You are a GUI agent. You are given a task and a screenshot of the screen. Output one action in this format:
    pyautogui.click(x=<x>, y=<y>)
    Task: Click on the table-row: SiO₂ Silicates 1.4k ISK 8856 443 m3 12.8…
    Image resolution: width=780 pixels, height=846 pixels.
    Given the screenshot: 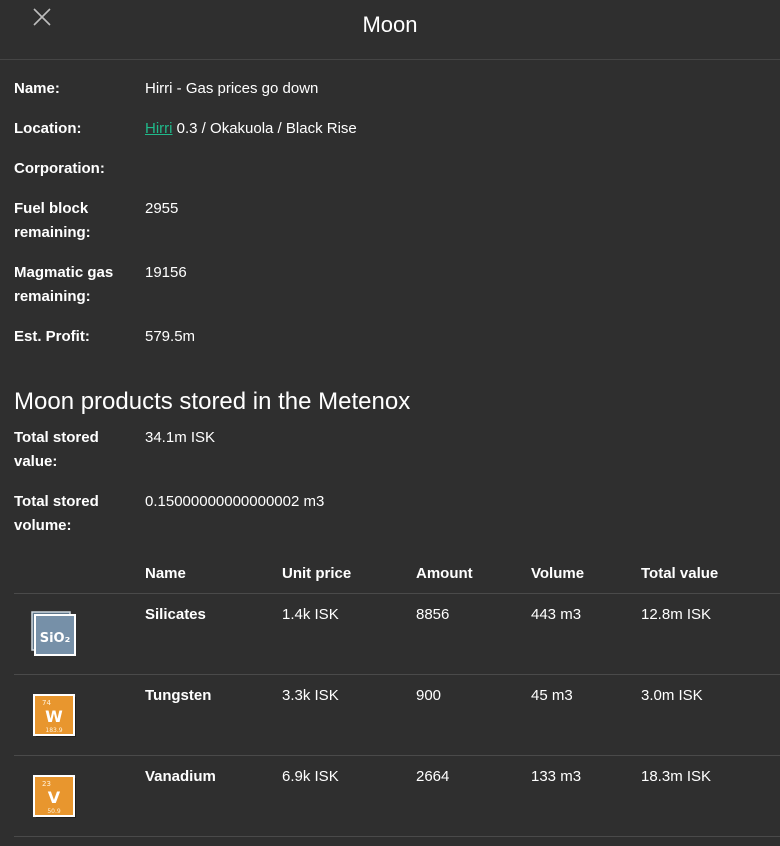 What is the action you would take?
    pyautogui.click(x=397, y=634)
    